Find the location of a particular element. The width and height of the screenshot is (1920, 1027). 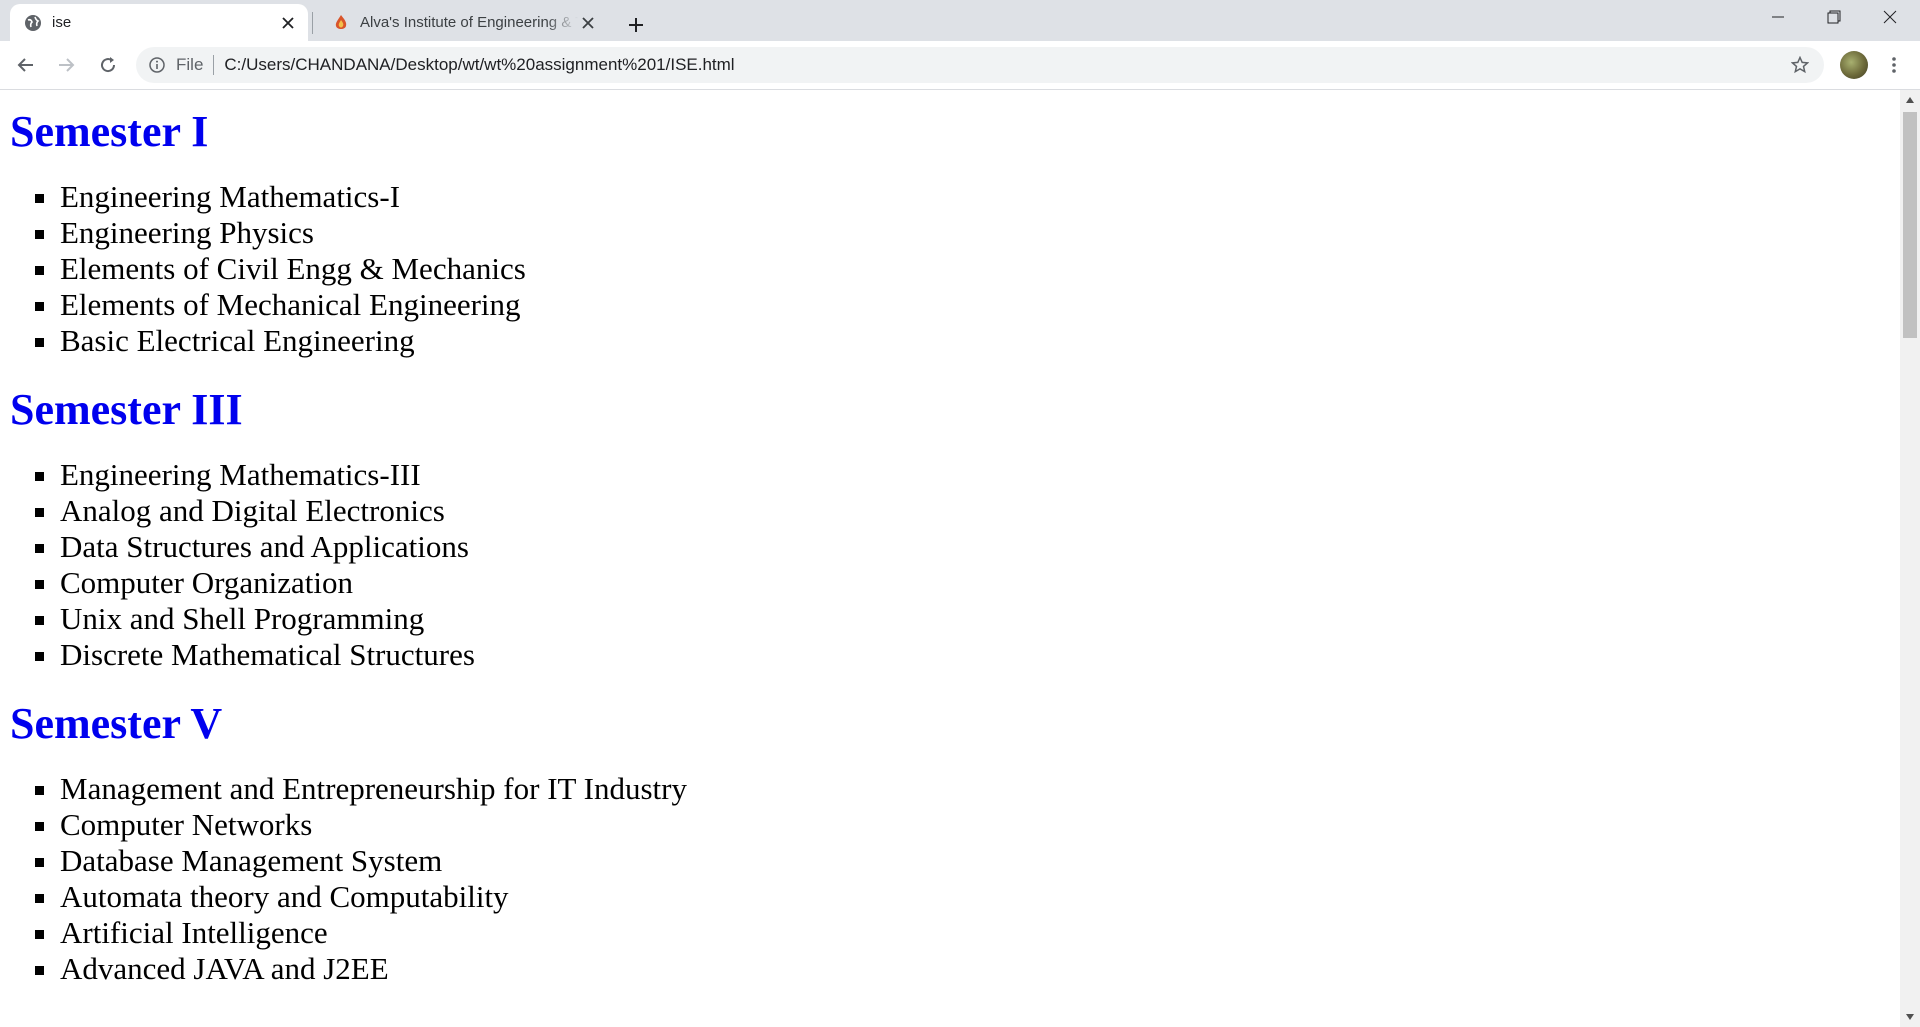

kebab-menu-icon is located at coordinates (1894, 65).